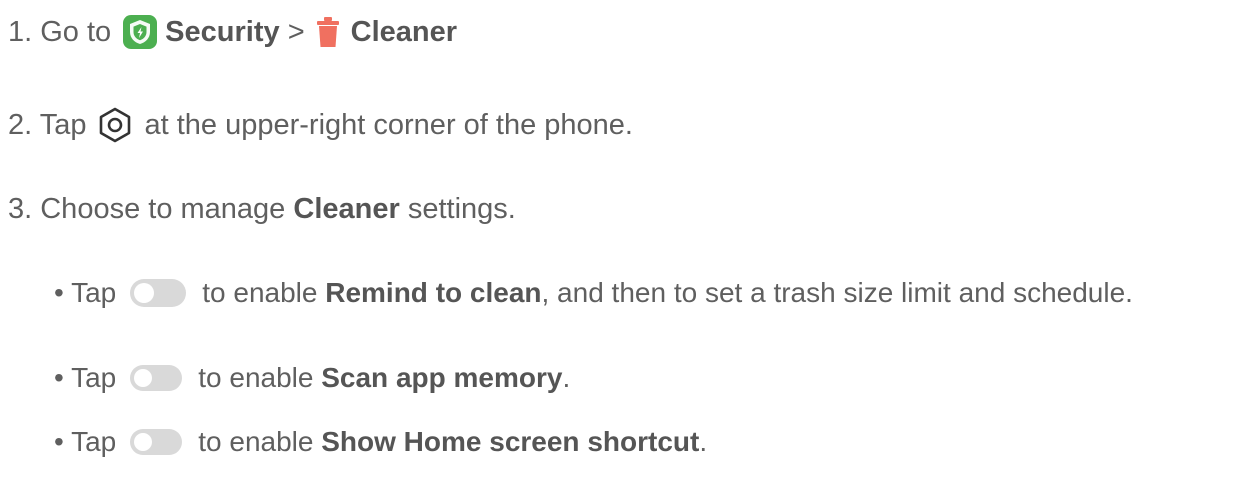  I want to click on scan-app-memory-label: Scan app memory, so click(442, 377).